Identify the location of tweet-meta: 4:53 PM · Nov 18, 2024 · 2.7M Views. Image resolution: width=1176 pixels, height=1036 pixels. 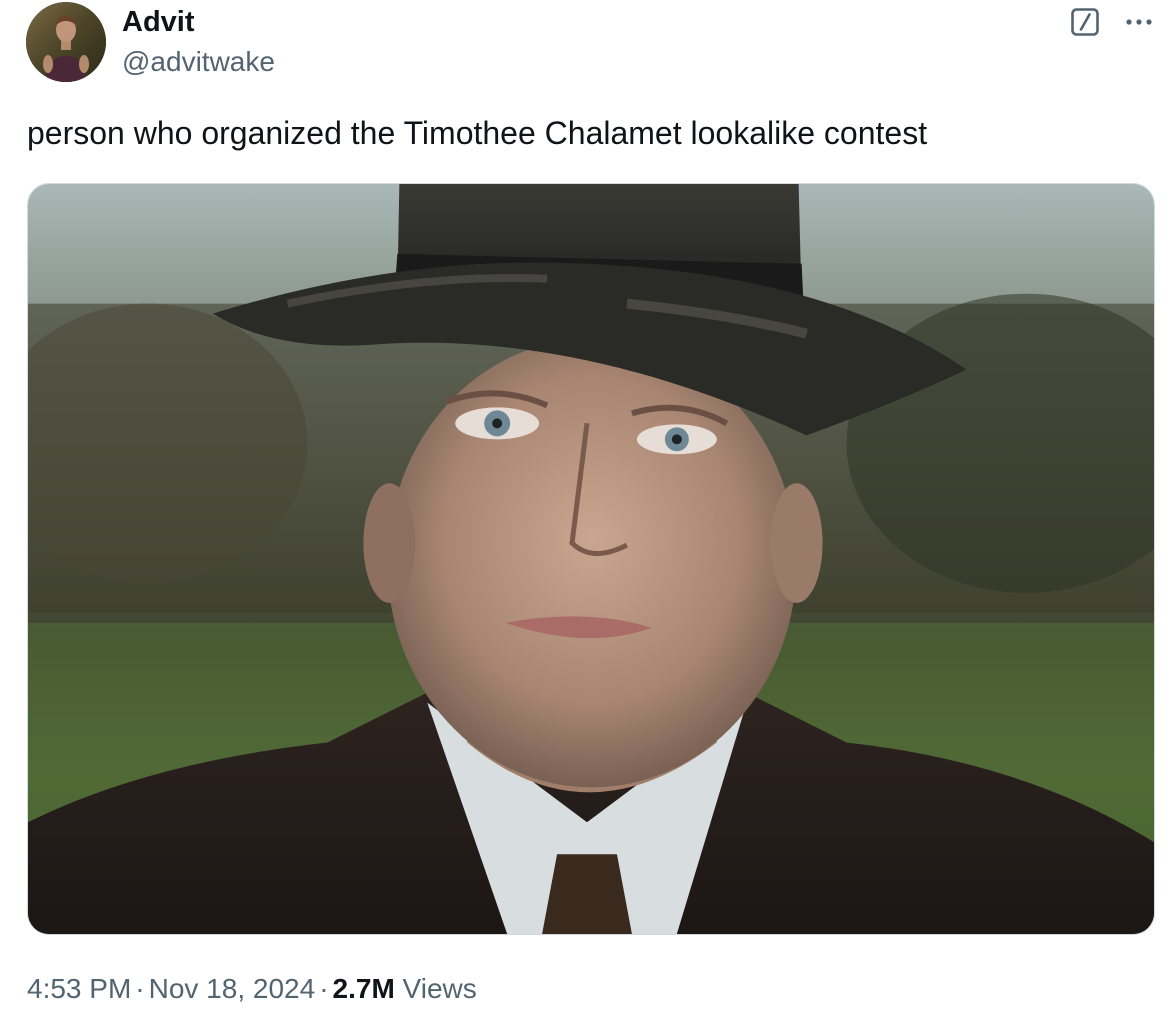
(252, 989).